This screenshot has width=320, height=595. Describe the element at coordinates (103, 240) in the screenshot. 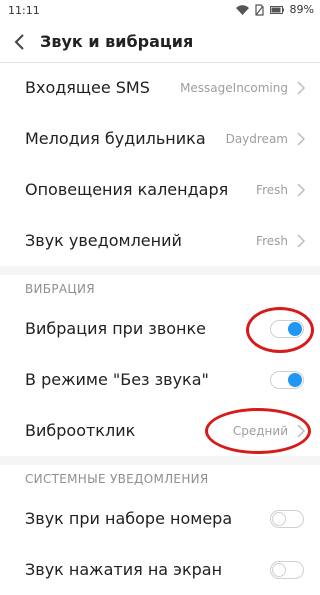

I see `item-label: Звук уведомлений` at that location.